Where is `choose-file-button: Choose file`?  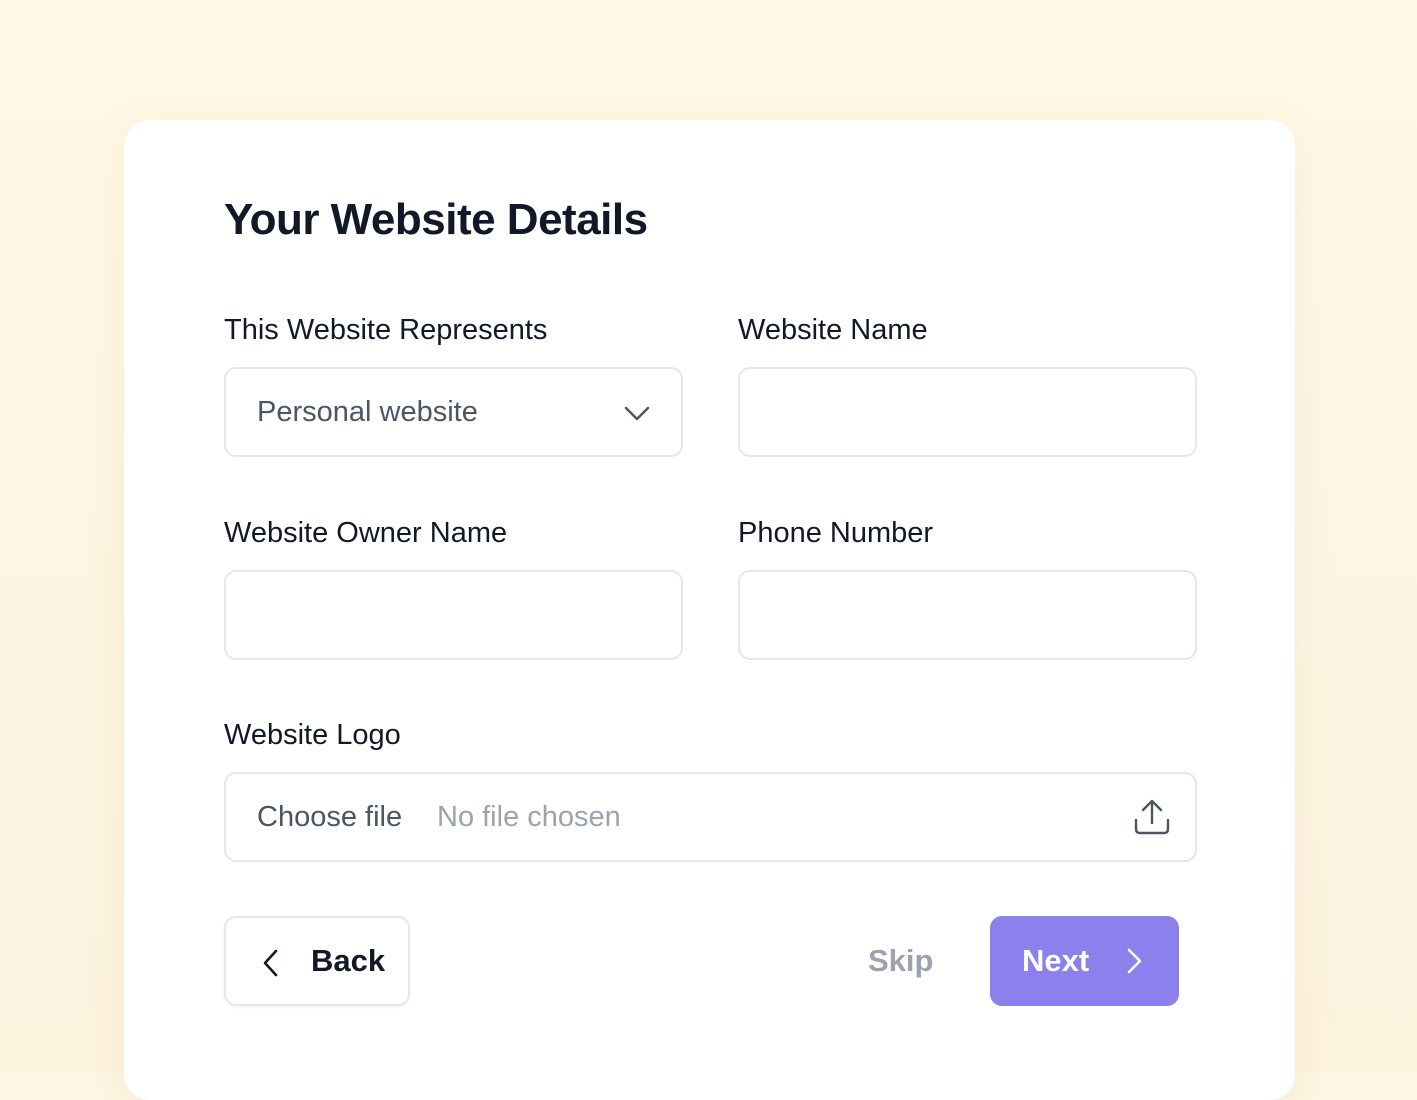
choose-file-button: Choose file is located at coordinates (329, 817).